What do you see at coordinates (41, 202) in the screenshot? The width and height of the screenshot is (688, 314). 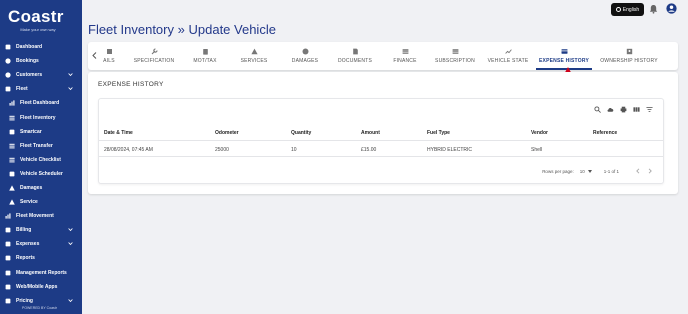 I see `sidebar-item-service: Service` at bounding box center [41, 202].